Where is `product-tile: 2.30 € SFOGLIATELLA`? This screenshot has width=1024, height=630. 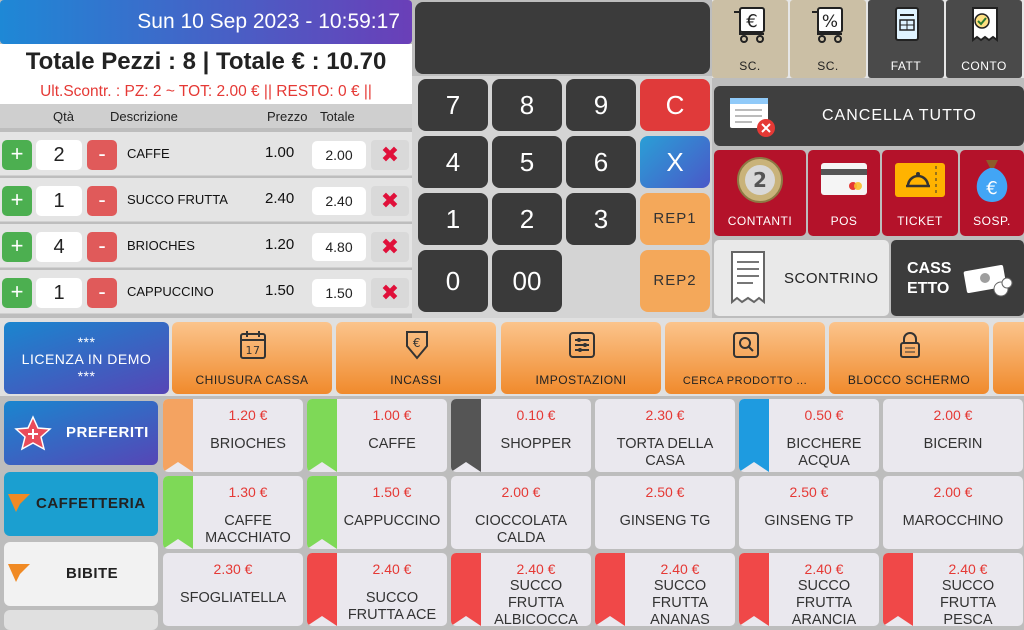
product-tile: 2.30 € SFOGLIATELLA is located at coordinates (233, 589).